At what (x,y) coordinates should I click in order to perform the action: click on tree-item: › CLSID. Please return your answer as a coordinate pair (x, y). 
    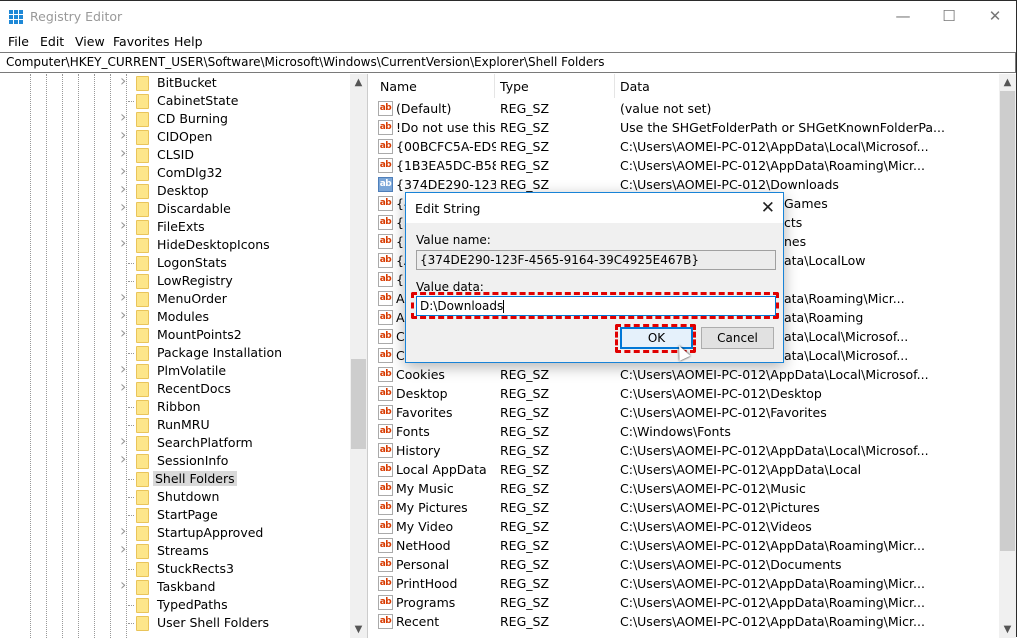
    Looking at the image, I should click on (175, 153).